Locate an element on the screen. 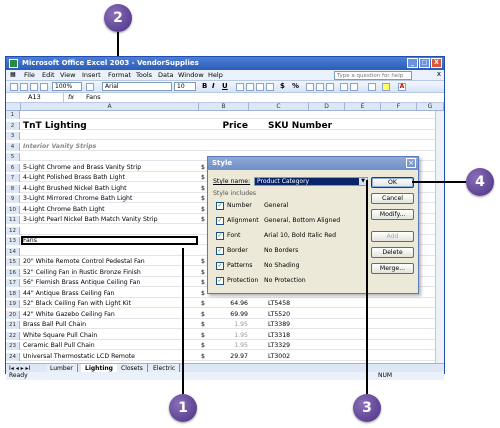 This screenshot has width=500, height=428. row-header: 14 is located at coordinates (13, 251).